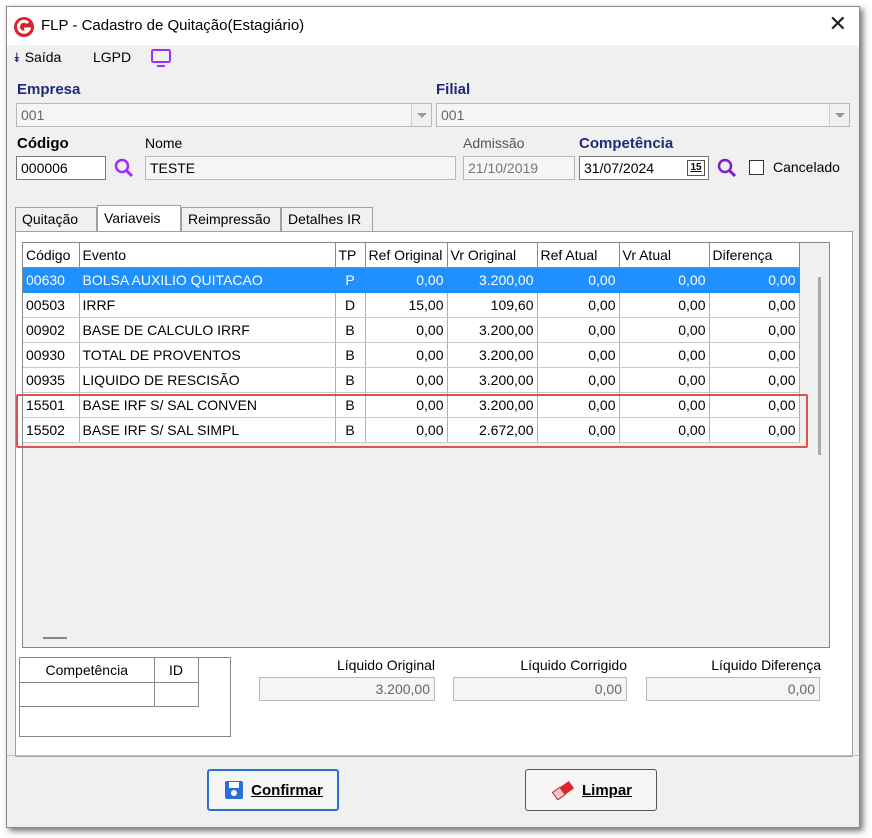  What do you see at coordinates (756, 167) in the screenshot?
I see `cancelado-checkbox` at bounding box center [756, 167].